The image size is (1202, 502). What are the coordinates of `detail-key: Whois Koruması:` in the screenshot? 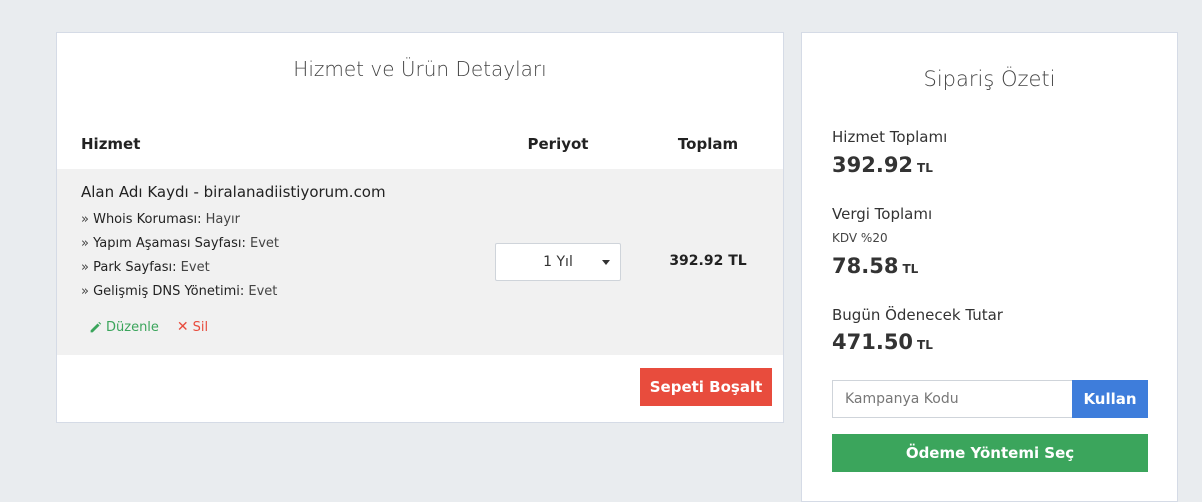 It's located at (147, 219).